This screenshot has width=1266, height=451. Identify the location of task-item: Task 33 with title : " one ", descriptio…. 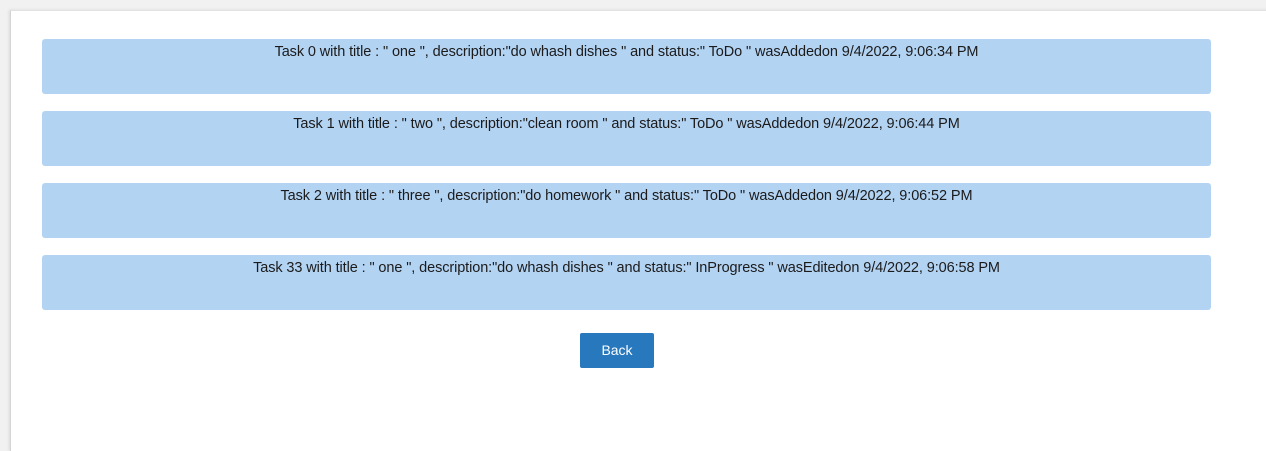
(626, 282).